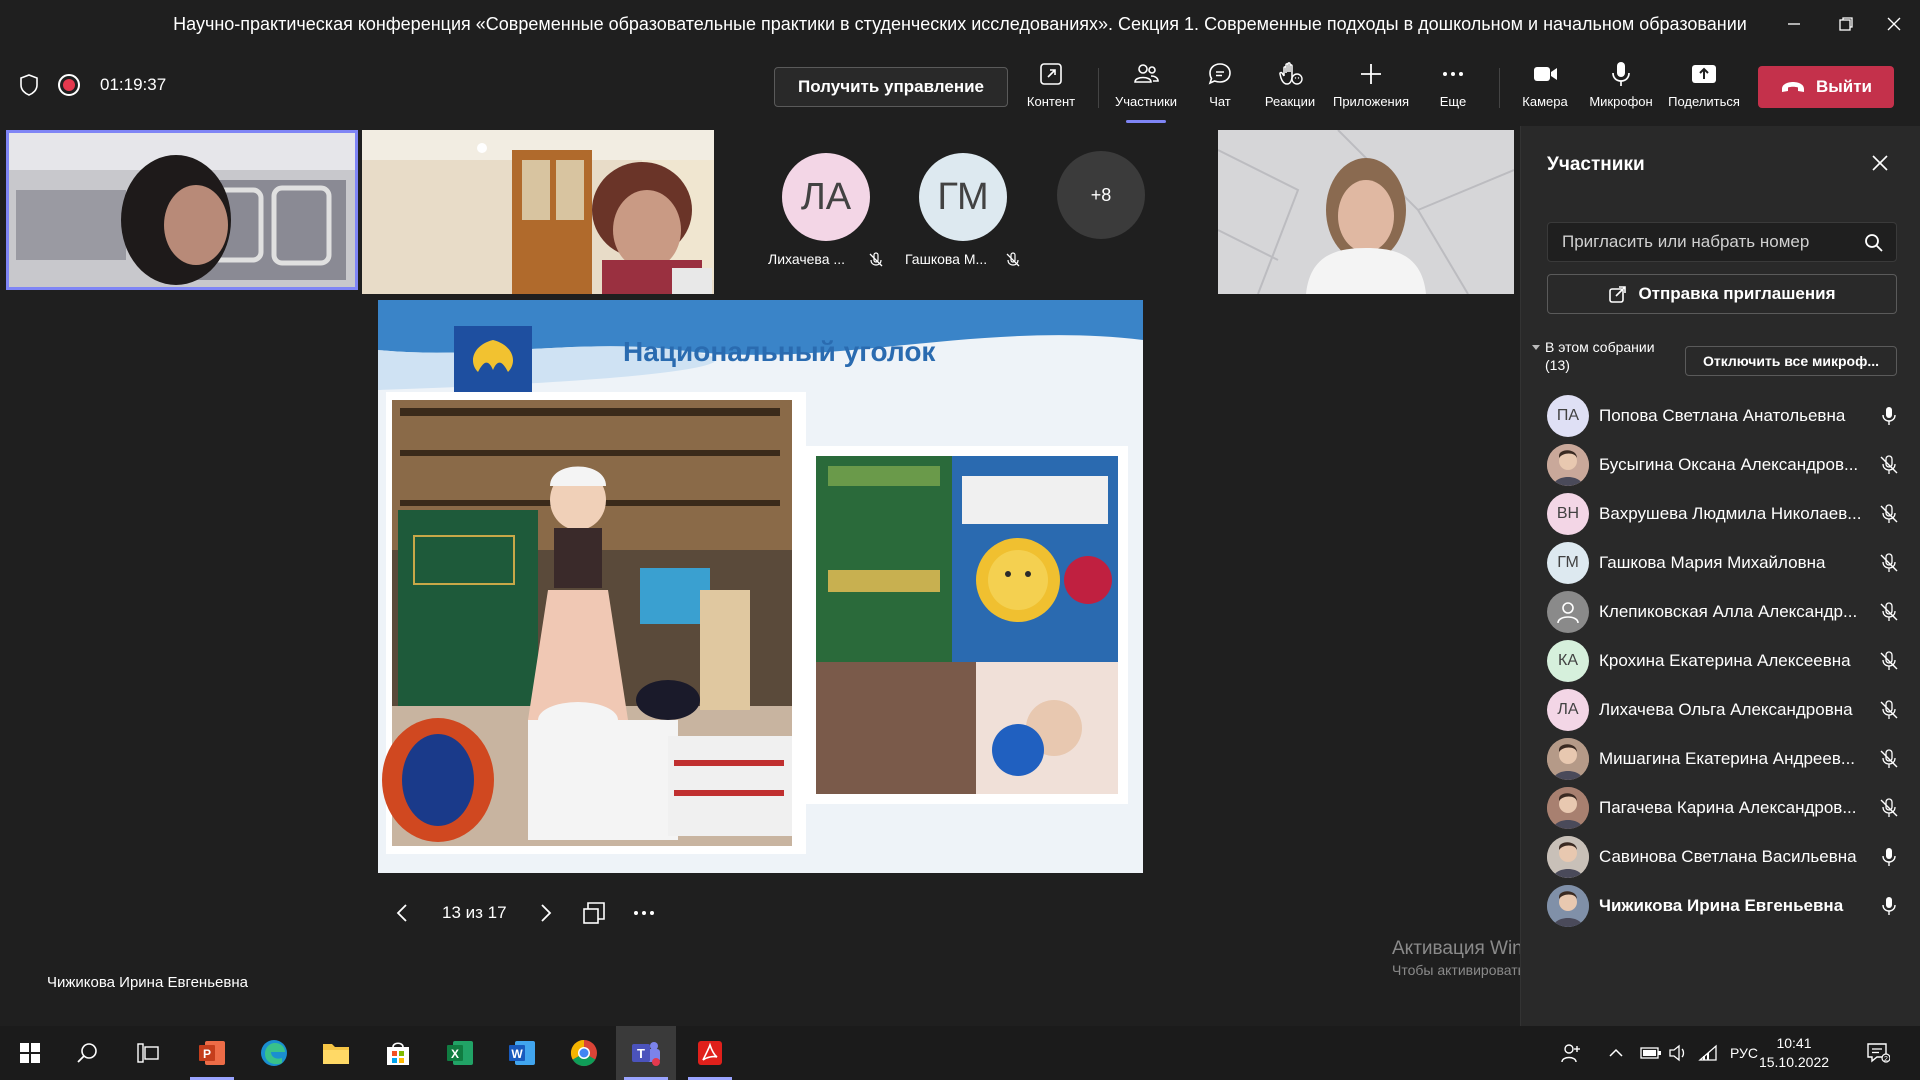  Describe the element at coordinates (1568, 759) in the screenshot. I see `profile-photo` at that location.